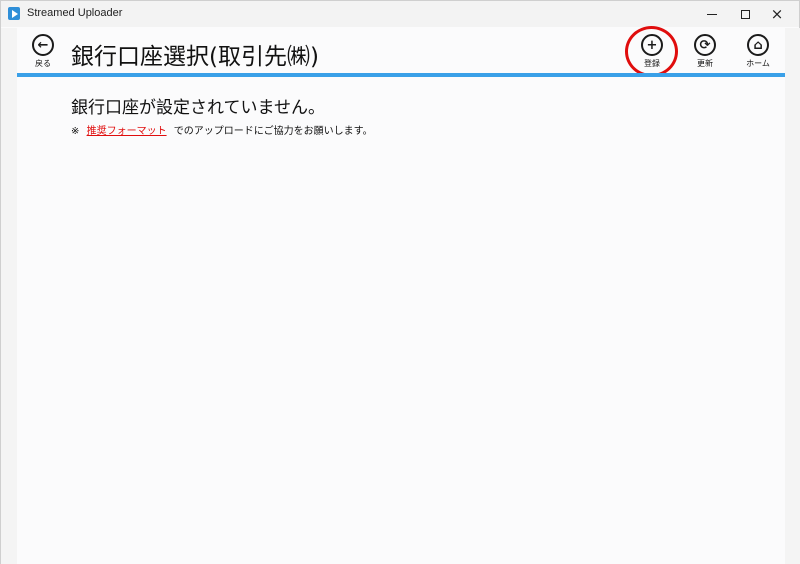  I want to click on close-button: ×, so click(777, 14).